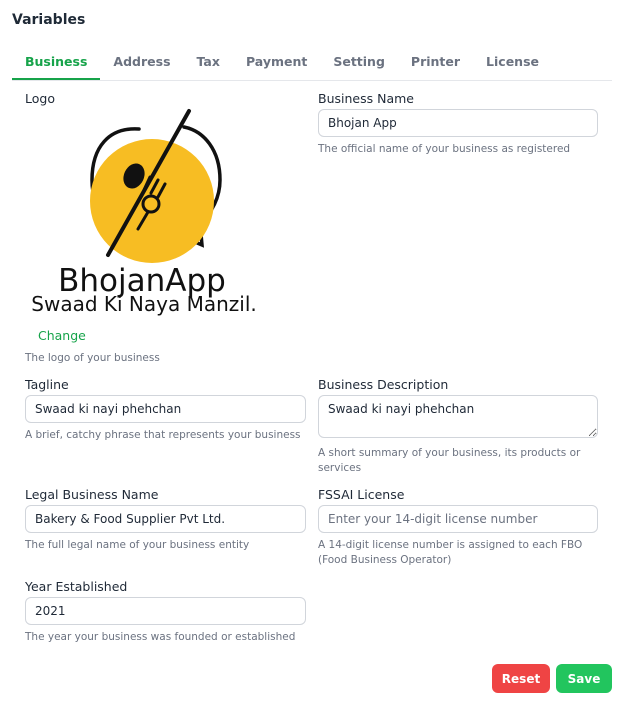 Image resolution: width=630 pixels, height=705 pixels. Describe the element at coordinates (40, 98) in the screenshot. I see `logo-label: Logo` at that location.